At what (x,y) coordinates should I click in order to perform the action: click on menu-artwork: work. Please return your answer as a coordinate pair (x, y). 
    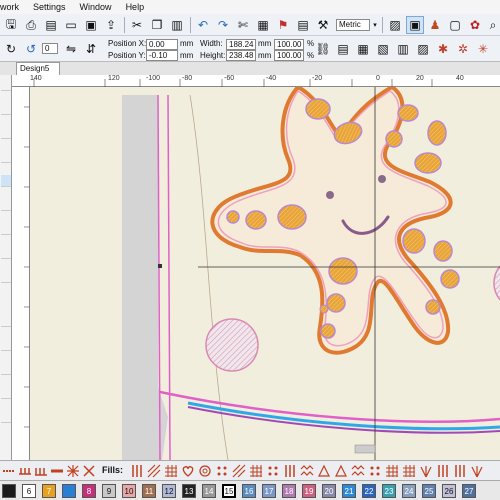
    Looking at the image, I should click on (9, 7).